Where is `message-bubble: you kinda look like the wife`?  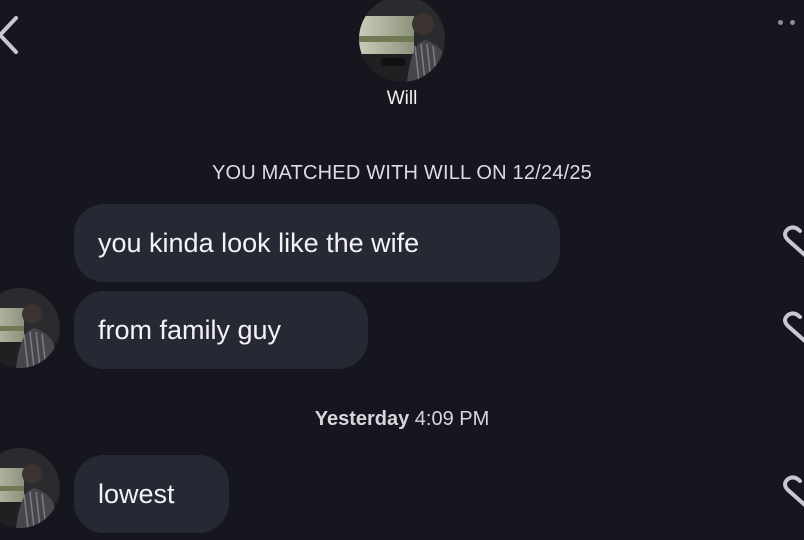 message-bubble: you kinda look like the wife is located at coordinates (317, 243).